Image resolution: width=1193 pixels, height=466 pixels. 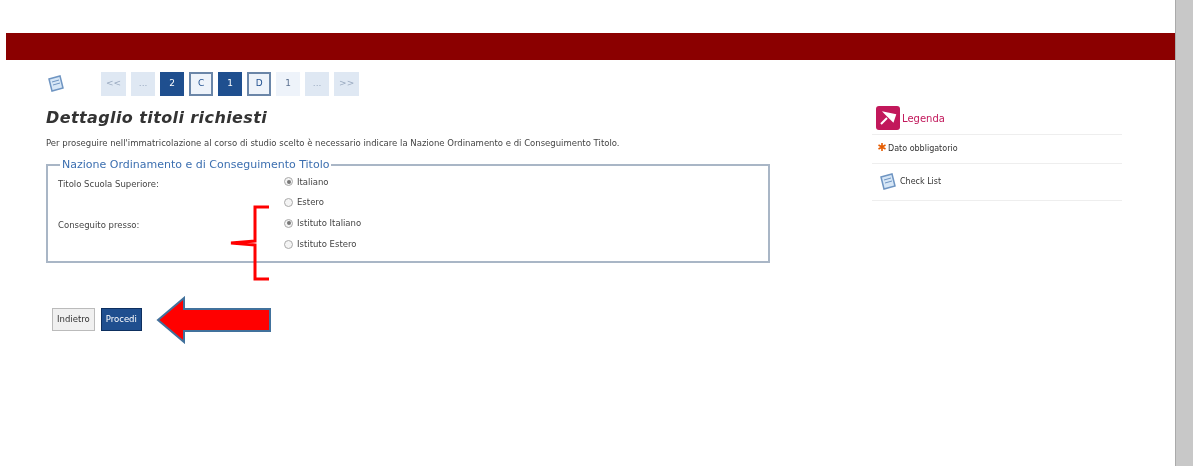 What do you see at coordinates (882, 147) in the screenshot?
I see `asterisk-icon` at bounding box center [882, 147].